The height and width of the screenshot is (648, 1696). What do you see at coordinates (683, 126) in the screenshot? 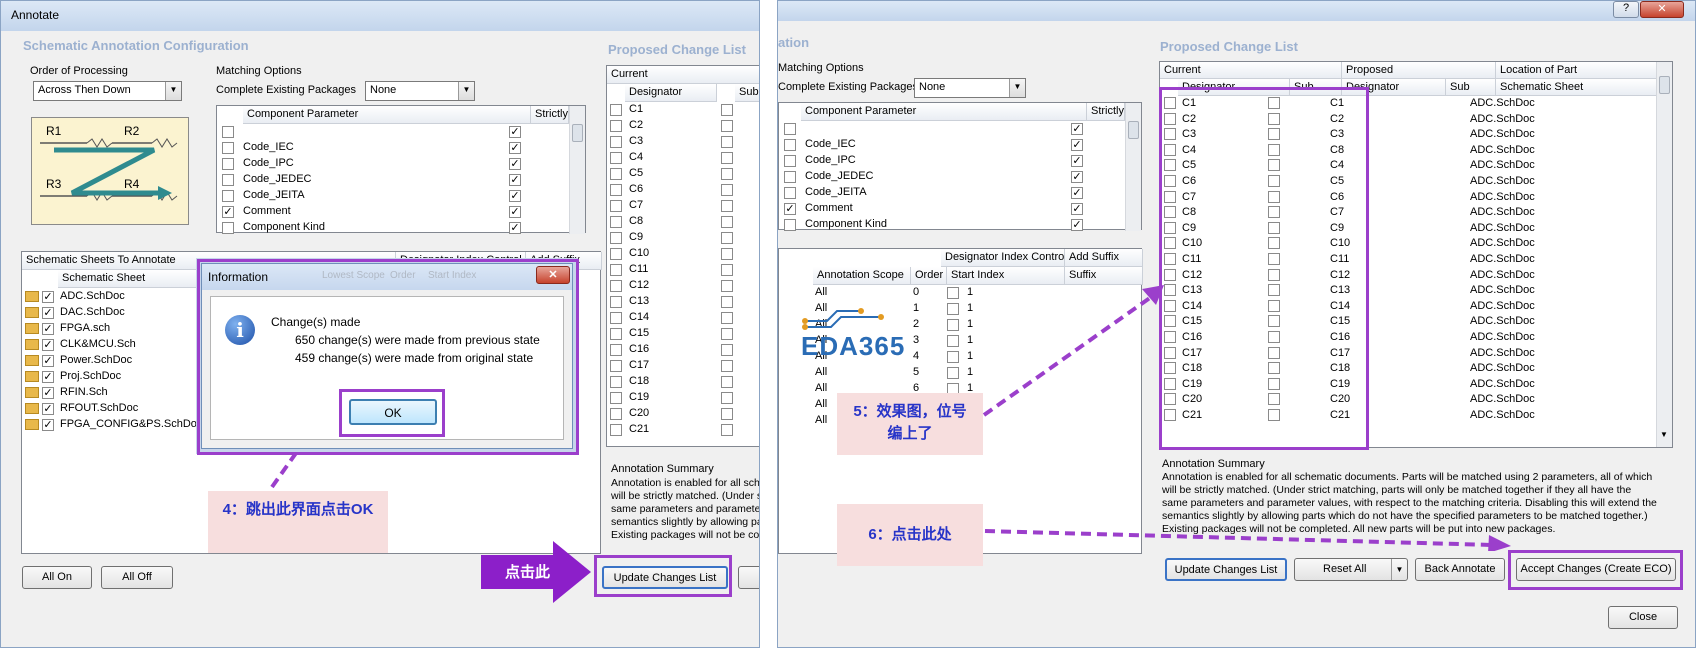
I see `designator-row: C2` at bounding box center [683, 126].